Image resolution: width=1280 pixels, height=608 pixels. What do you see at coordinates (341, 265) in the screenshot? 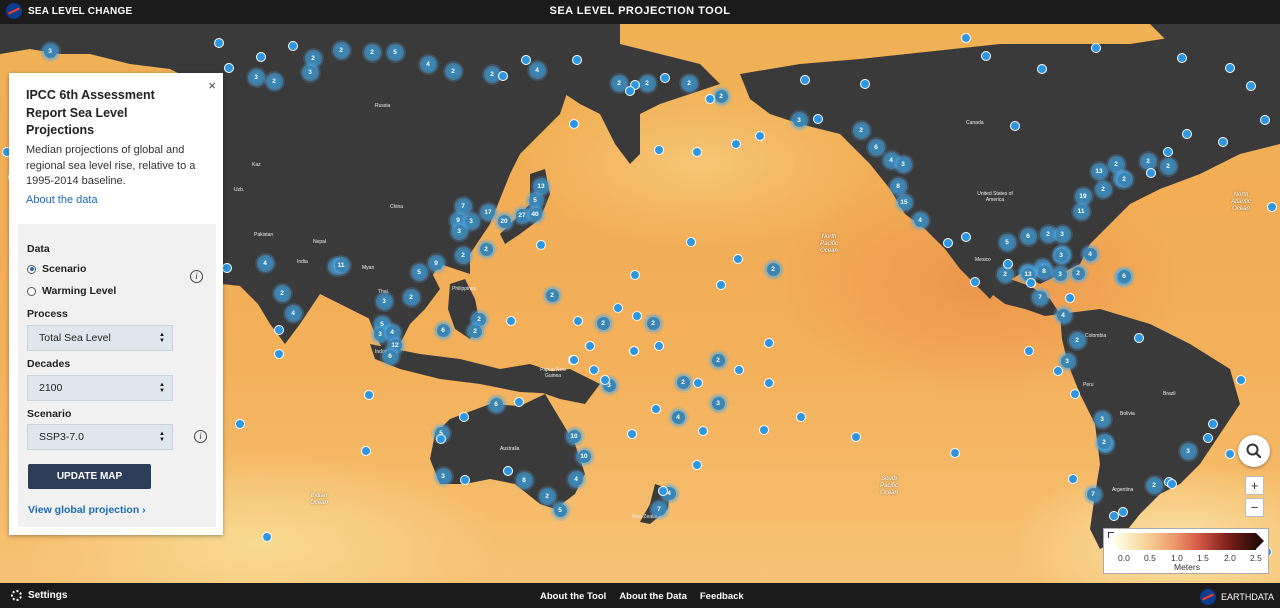
I see `cluster-marker: 11` at bounding box center [341, 265].